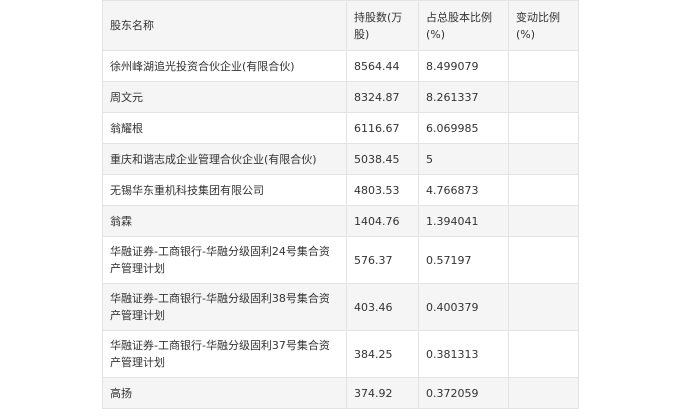 This screenshot has height=416, width=680. I want to click on cell-shareholder-name: 翁耀根, so click(224, 128).